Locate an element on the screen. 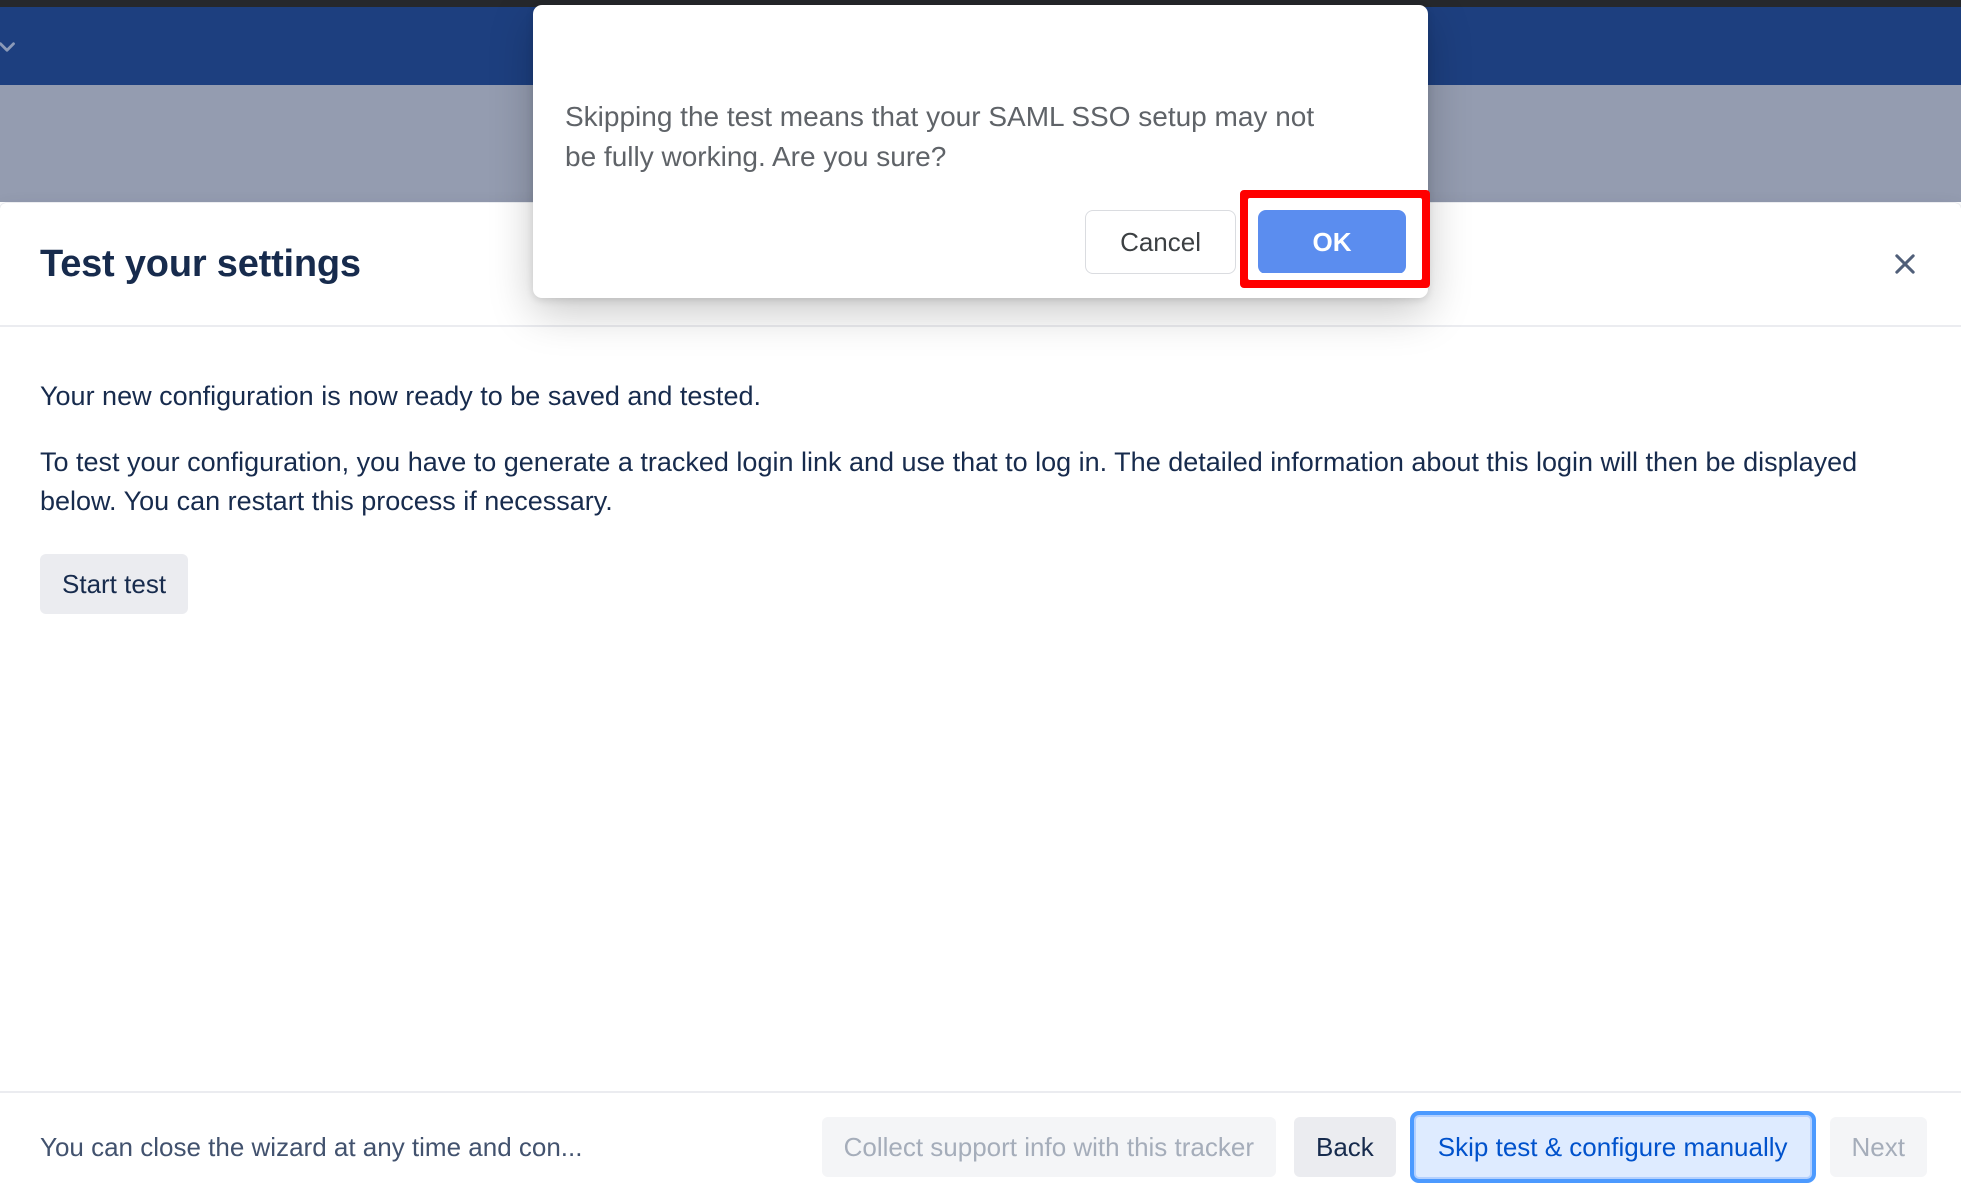 The image size is (1961, 1201). ok-button-wrapper: OK is located at coordinates (1332, 242).